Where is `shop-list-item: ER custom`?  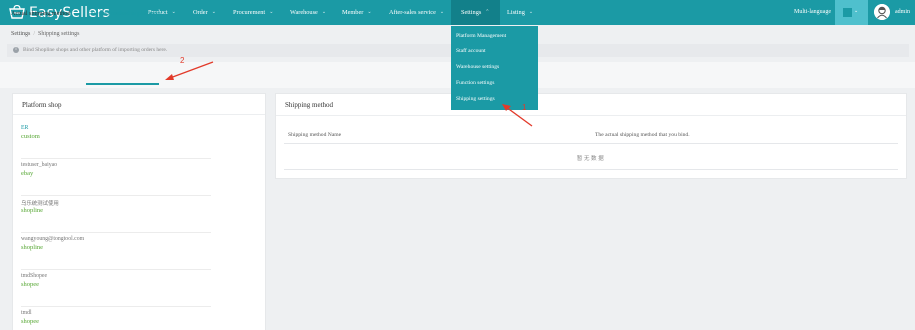
shop-list-item: ER custom is located at coordinates (116, 142).